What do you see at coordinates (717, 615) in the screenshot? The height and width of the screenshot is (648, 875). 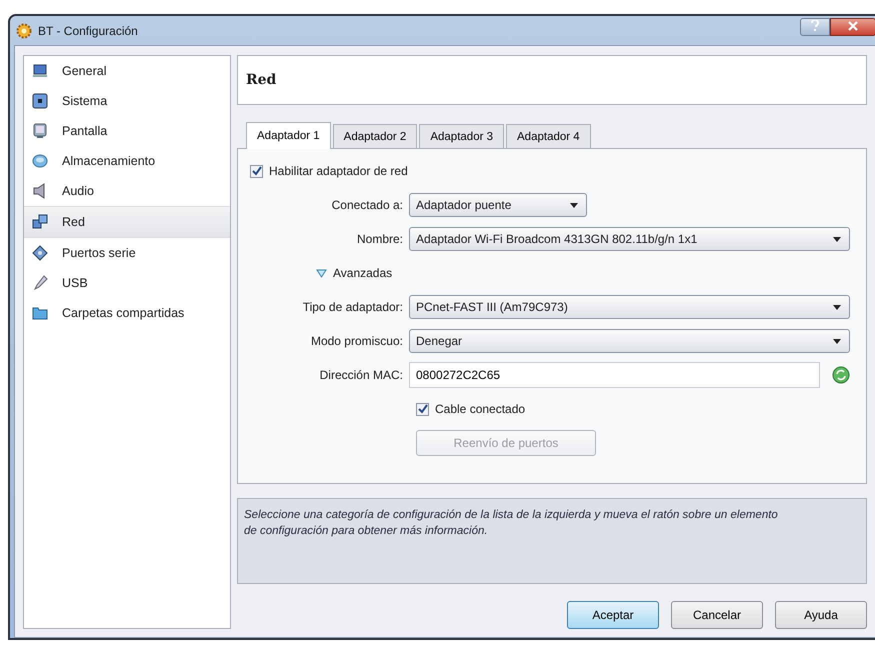 I see `dialog-button: Cancelar` at bounding box center [717, 615].